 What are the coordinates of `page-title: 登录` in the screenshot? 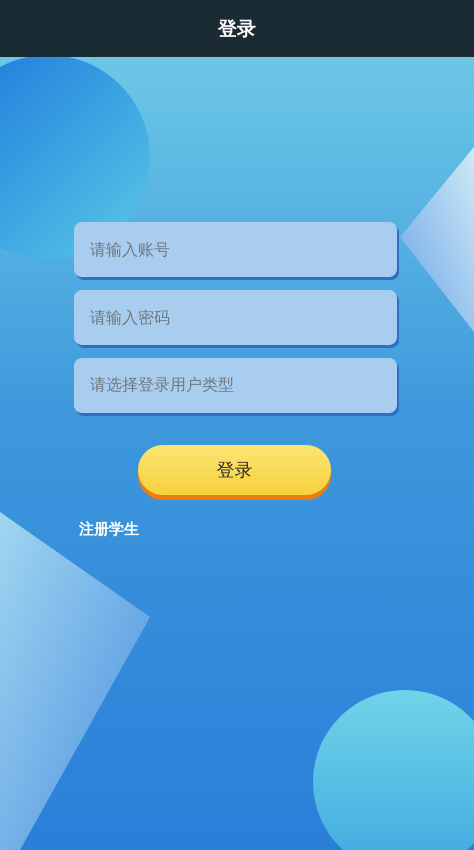 It's located at (237, 29).